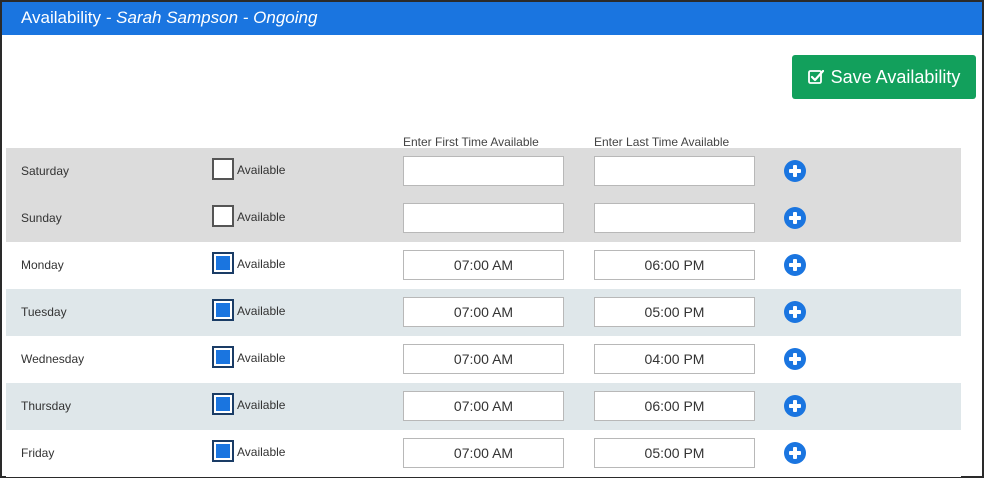 This screenshot has width=984, height=478. Describe the element at coordinates (41, 218) in the screenshot. I see `day-label: Sunday` at that location.